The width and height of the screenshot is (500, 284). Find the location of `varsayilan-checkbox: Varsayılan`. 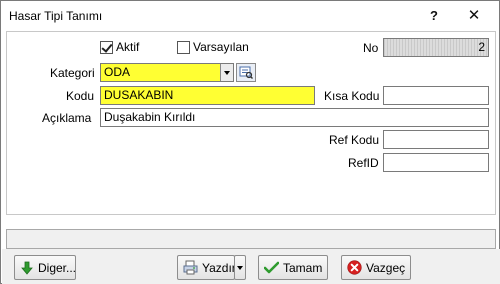

varsayilan-checkbox: Varsayılan is located at coordinates (213, 47).